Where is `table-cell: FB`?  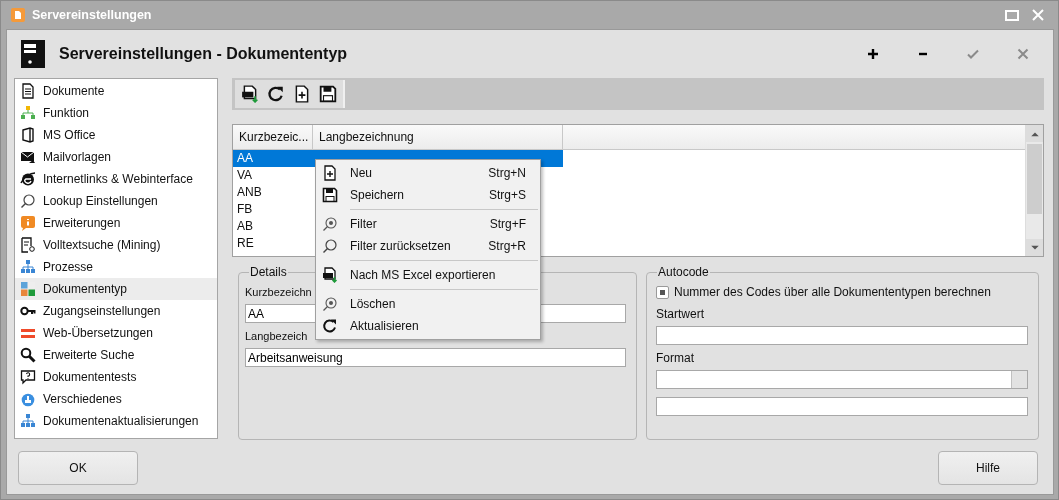 table-cell: FB is located at coordinates (273, 209).